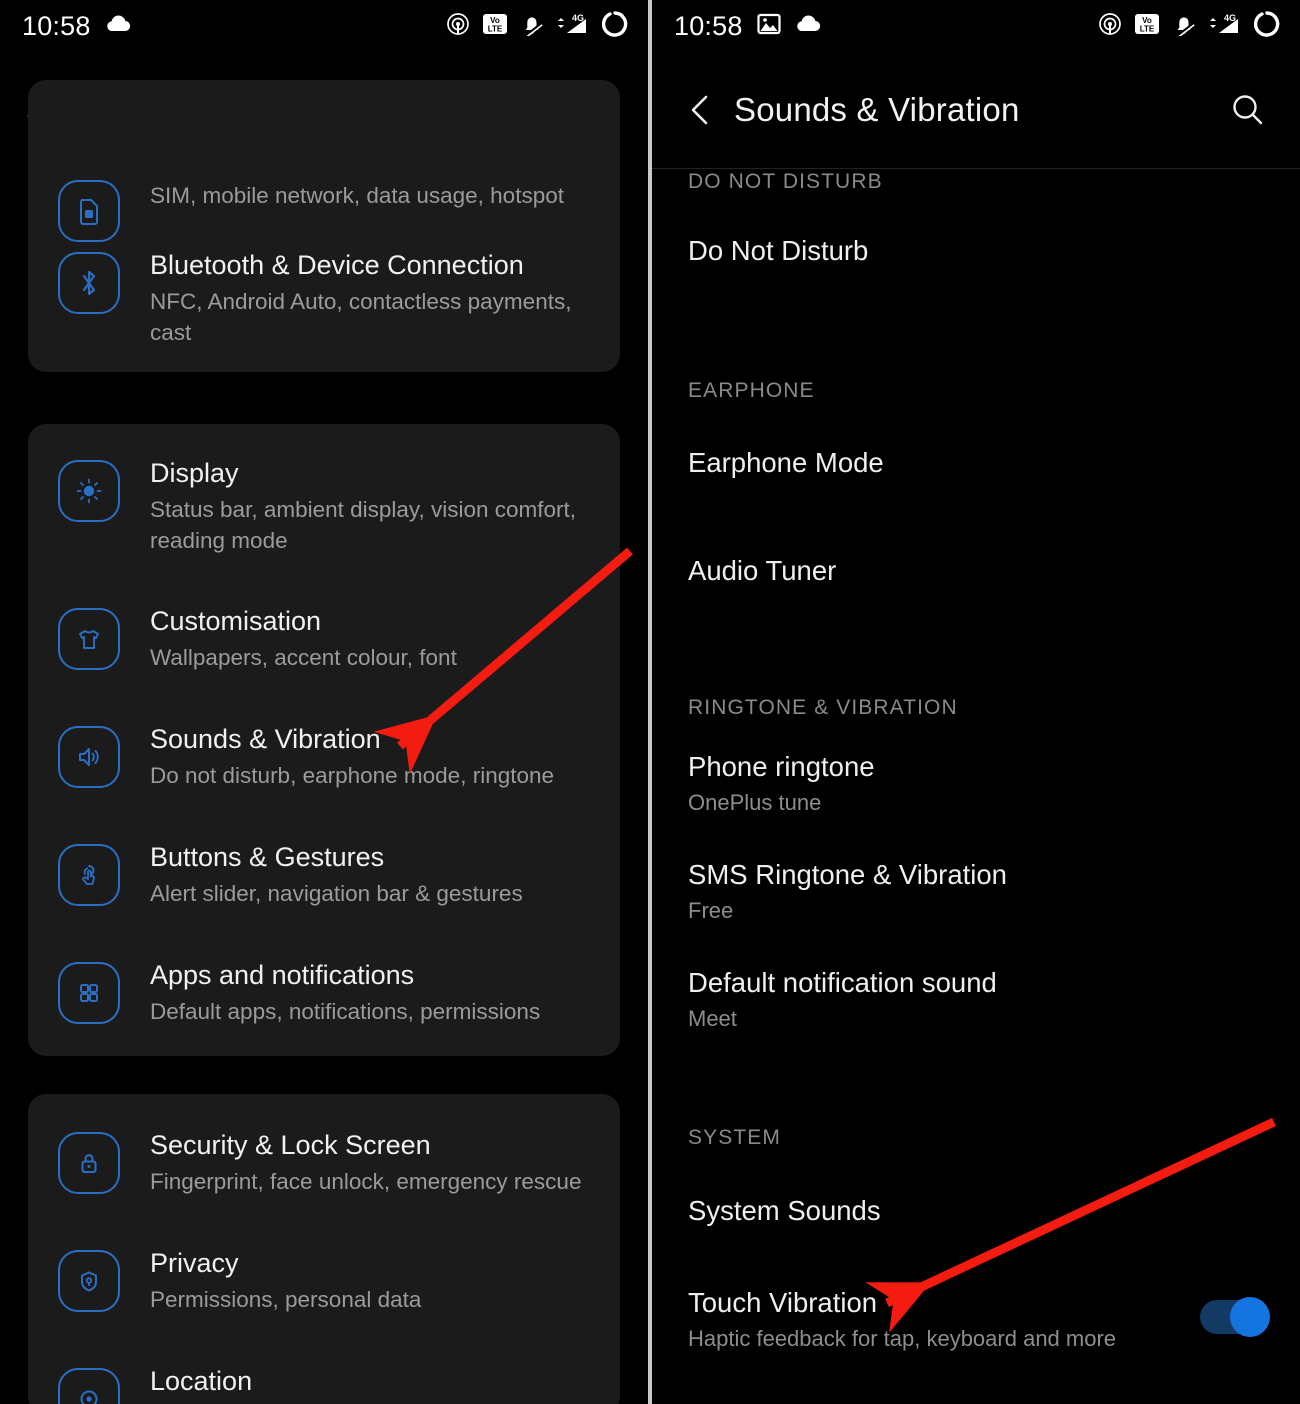 The image size is (1300, 1404). I want to click on search-icon, so click(1248, 110).